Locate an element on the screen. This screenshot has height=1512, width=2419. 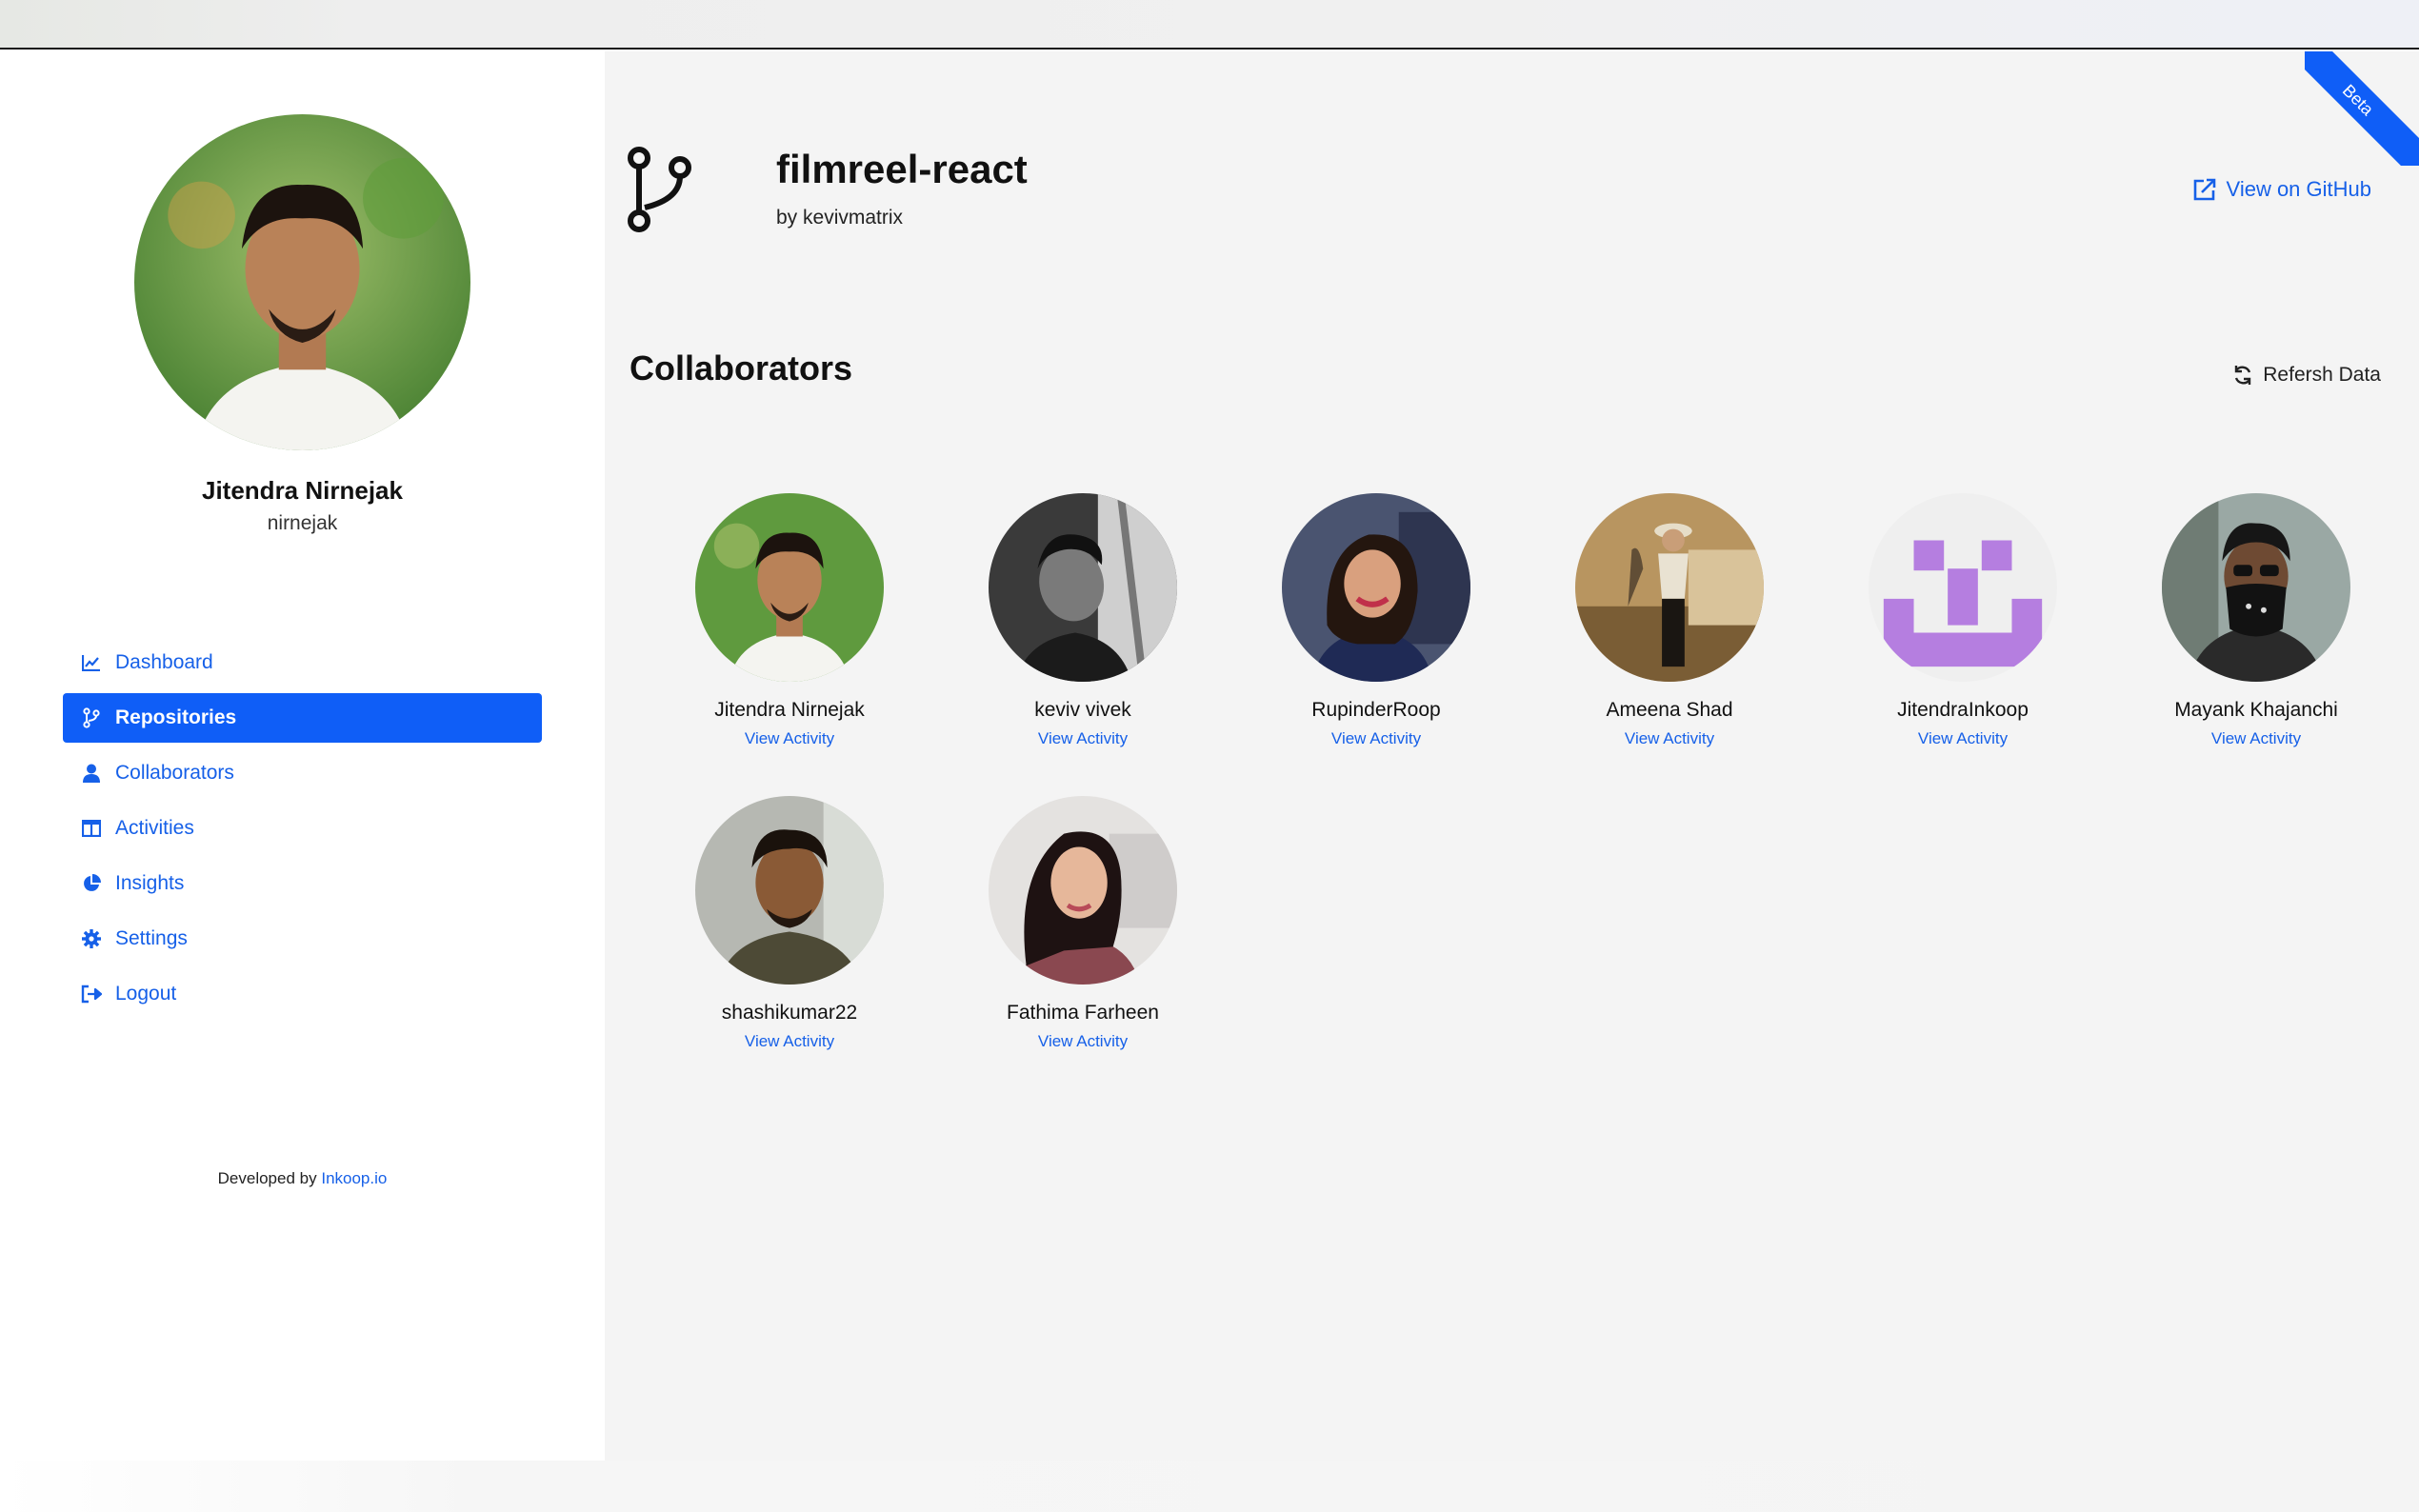
view-on-github-link: View on GitHub is located at coordinates (2281, 189).